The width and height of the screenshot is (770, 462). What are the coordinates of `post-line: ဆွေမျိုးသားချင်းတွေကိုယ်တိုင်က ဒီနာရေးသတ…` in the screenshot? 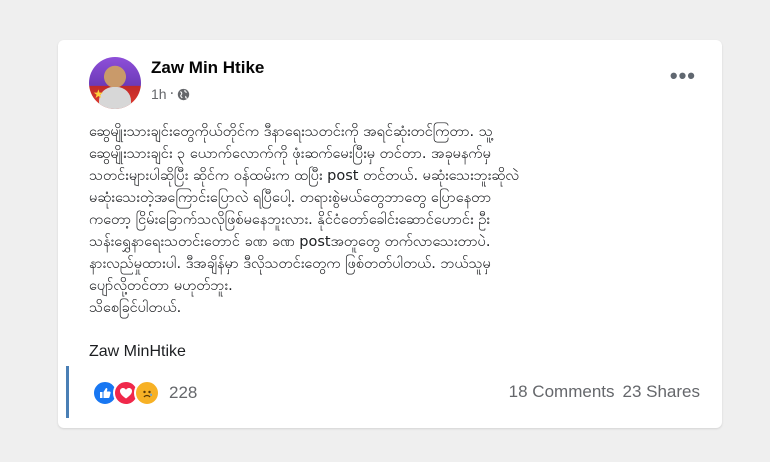 It's located at (291, 132).